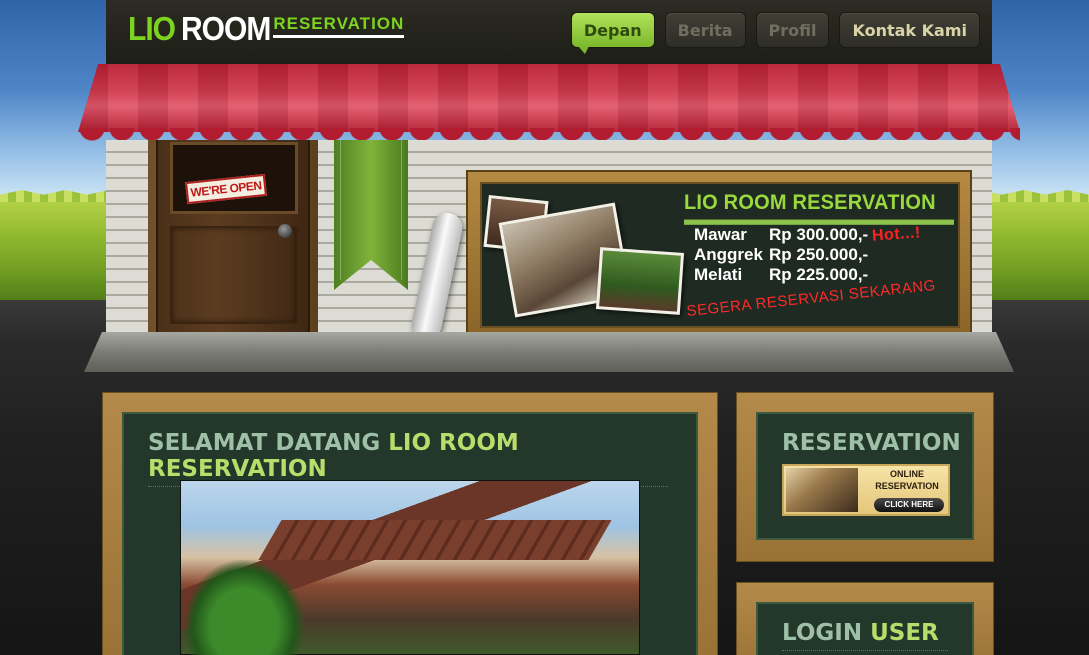 This screenshot has width=1089, height=655. I want to click on hotel-photo-tree, so click(244, 607).